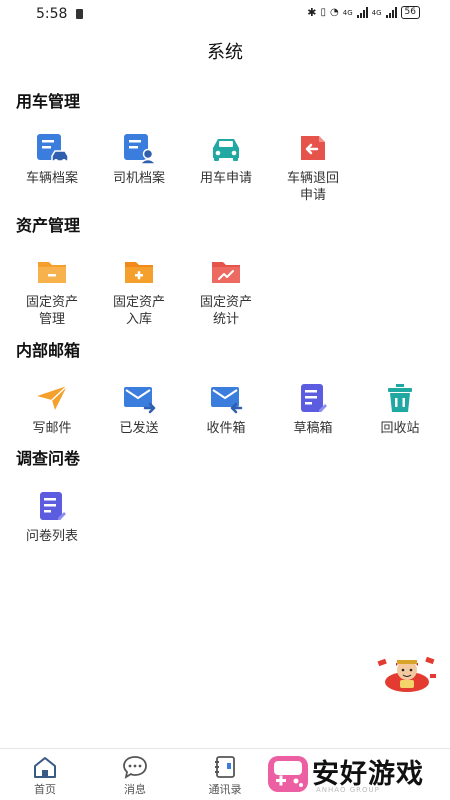 Image resolution: width=450 pixels, height=800 pixels. What do you see at coordinates (225, 178) in the screenshot?
I see `grid-item-label: 用车申请` at bounding box center [225, 178].